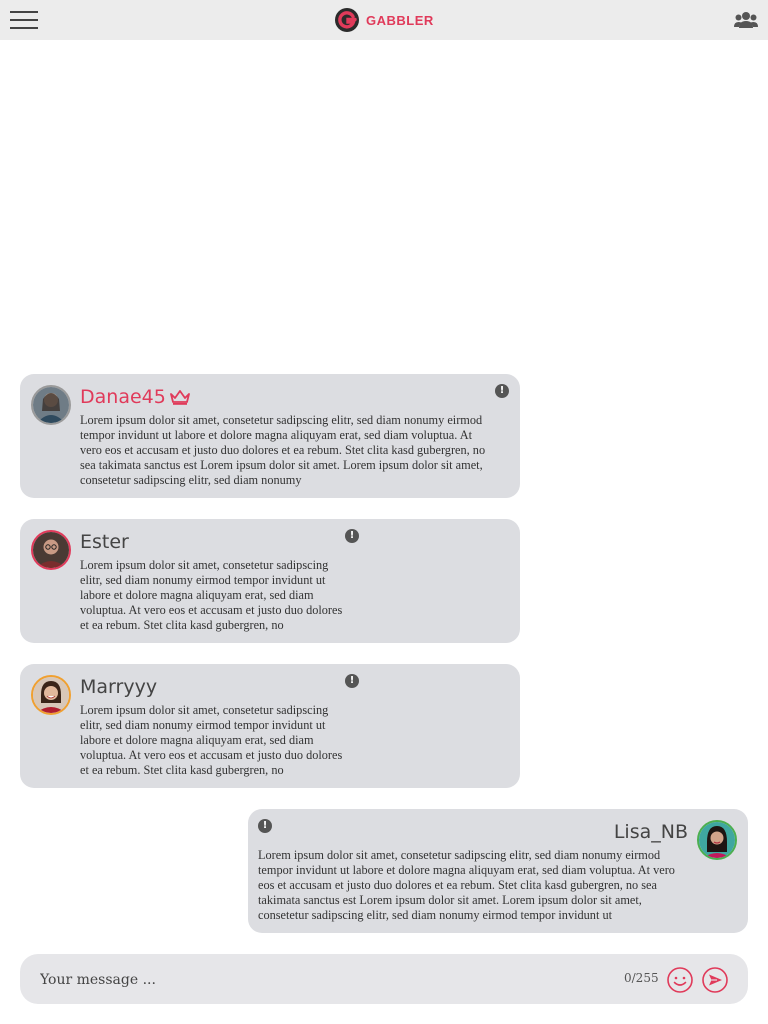 This screenshot has height=1024, width=768. Describe the element at coordinates (347, 20) in the screenshot. I see `gabbler-logo-icon` at that location.